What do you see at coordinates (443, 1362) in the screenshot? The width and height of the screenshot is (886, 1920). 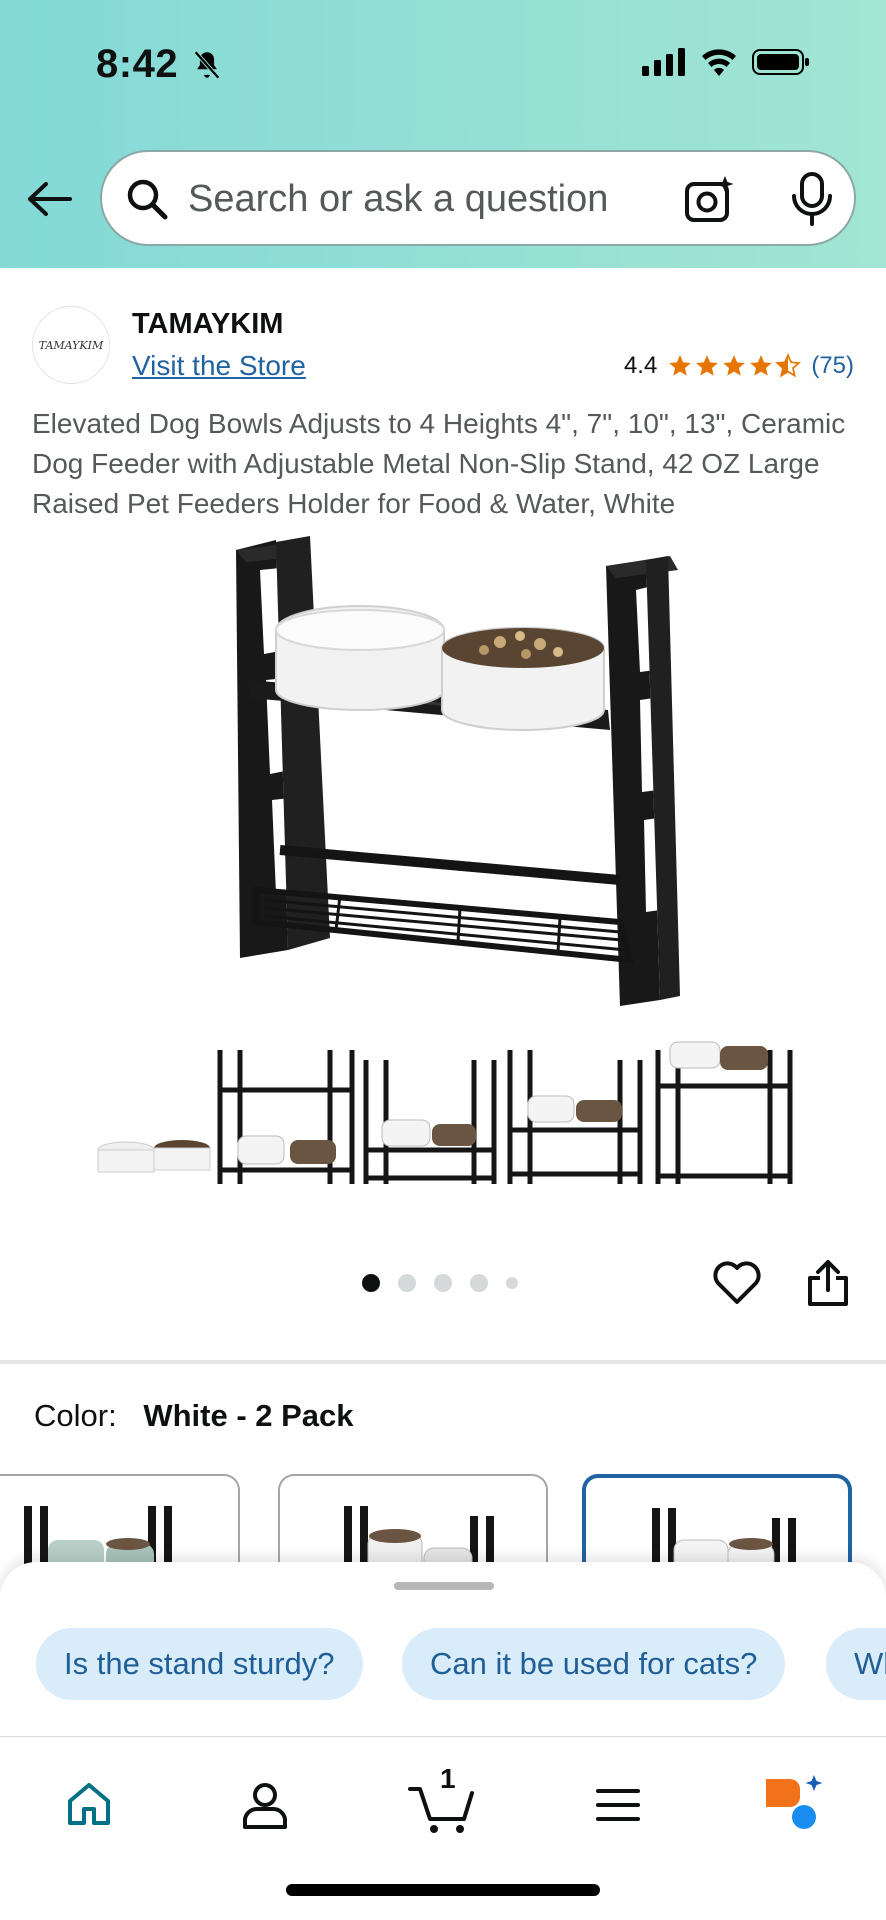 I see `section-divider` at bounding box center [443, 1362].